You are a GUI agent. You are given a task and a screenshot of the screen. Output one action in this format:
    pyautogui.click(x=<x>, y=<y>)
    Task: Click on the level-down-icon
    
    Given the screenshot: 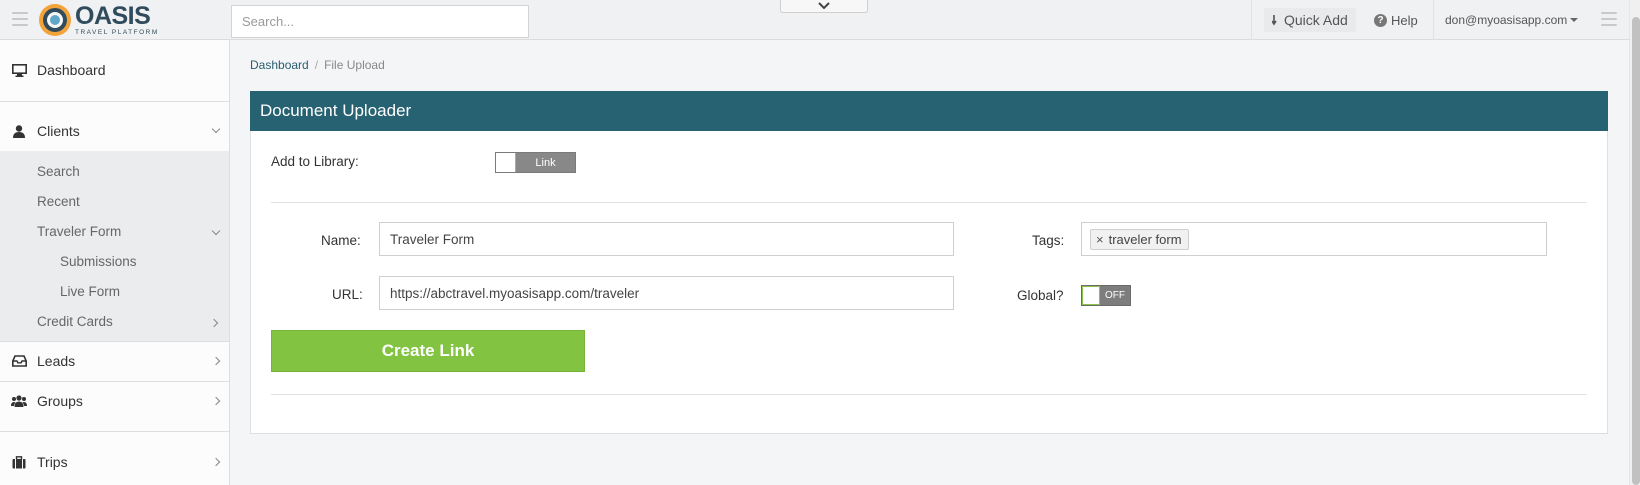 What is the action you would take?
    pyautogui.click(x=1274, y=20)
    